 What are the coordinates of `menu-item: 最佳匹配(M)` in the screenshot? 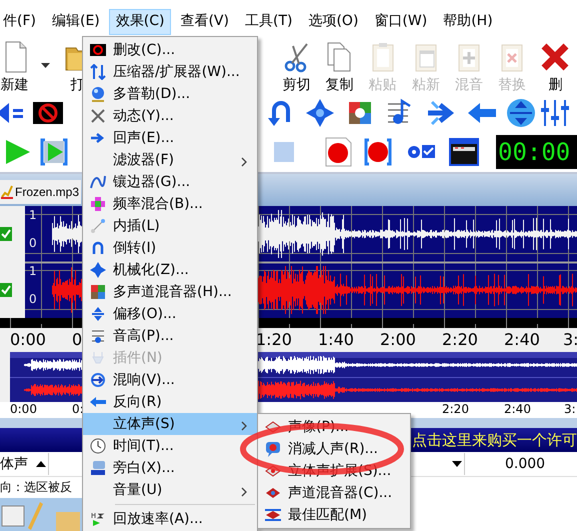 It's located at (334, 515).